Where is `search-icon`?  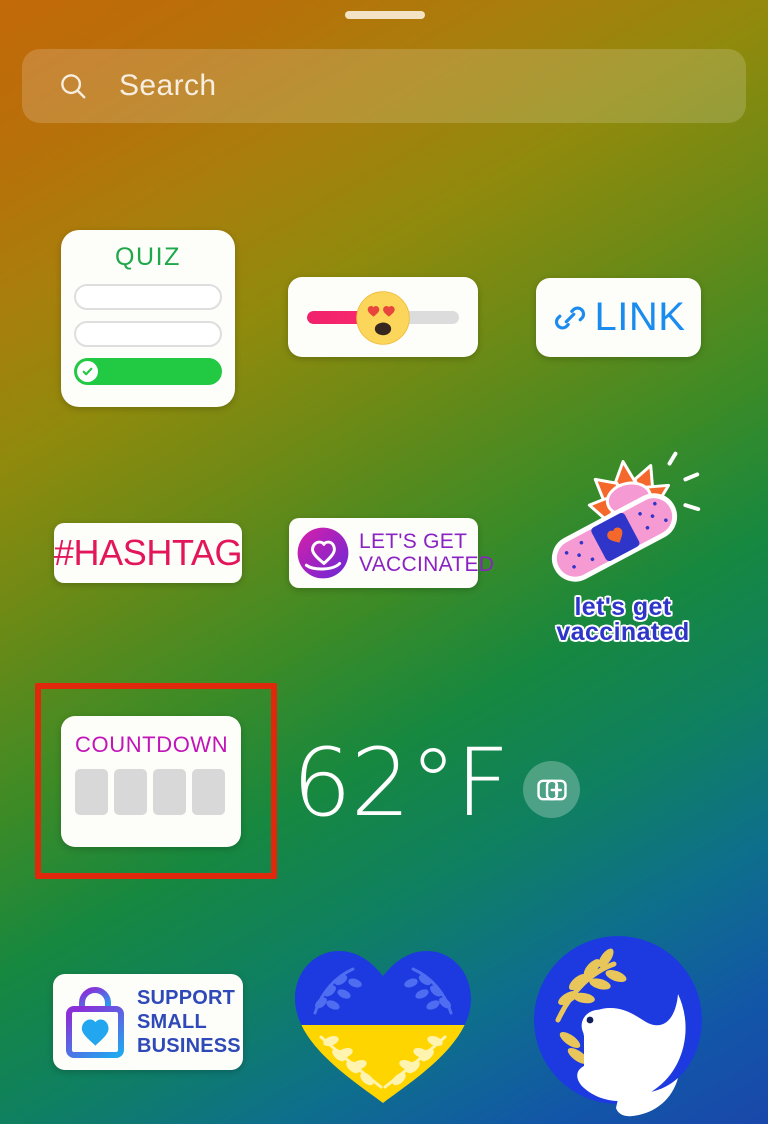 search-icon is located at coordinates (73, 86).